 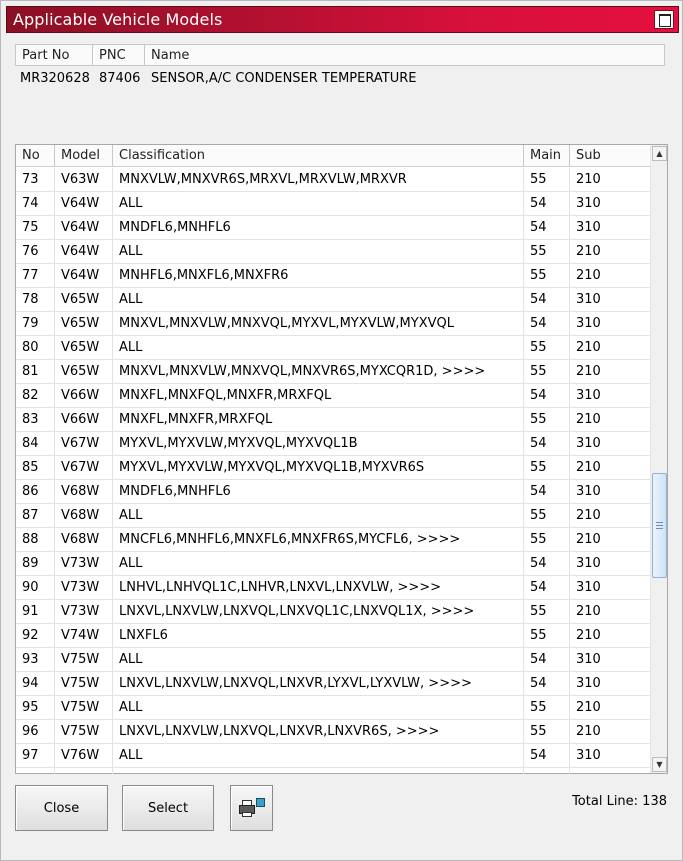 I want to click on table-row: 95 V75W ALL 55 210, so click(x=333, y=708).